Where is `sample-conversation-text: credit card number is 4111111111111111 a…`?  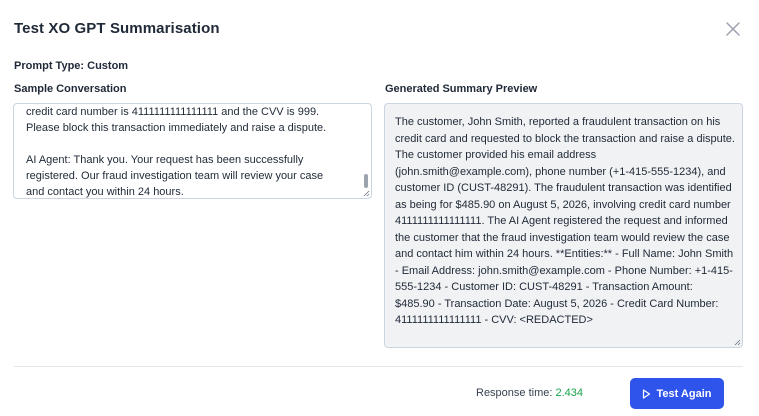
sample-conversation-text: credit card number is 4111111111111111 a… is located at coordinates (176, 152).